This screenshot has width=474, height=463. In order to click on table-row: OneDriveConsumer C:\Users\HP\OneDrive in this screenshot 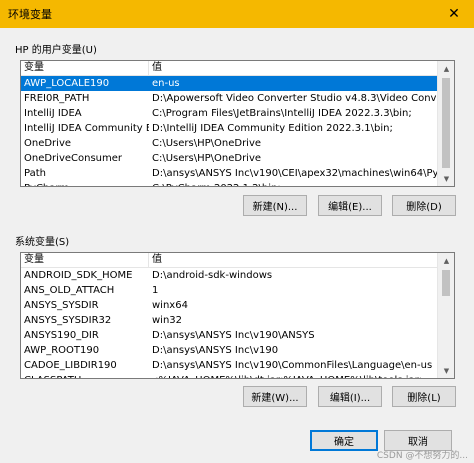, I will do `click(237, 158)`.